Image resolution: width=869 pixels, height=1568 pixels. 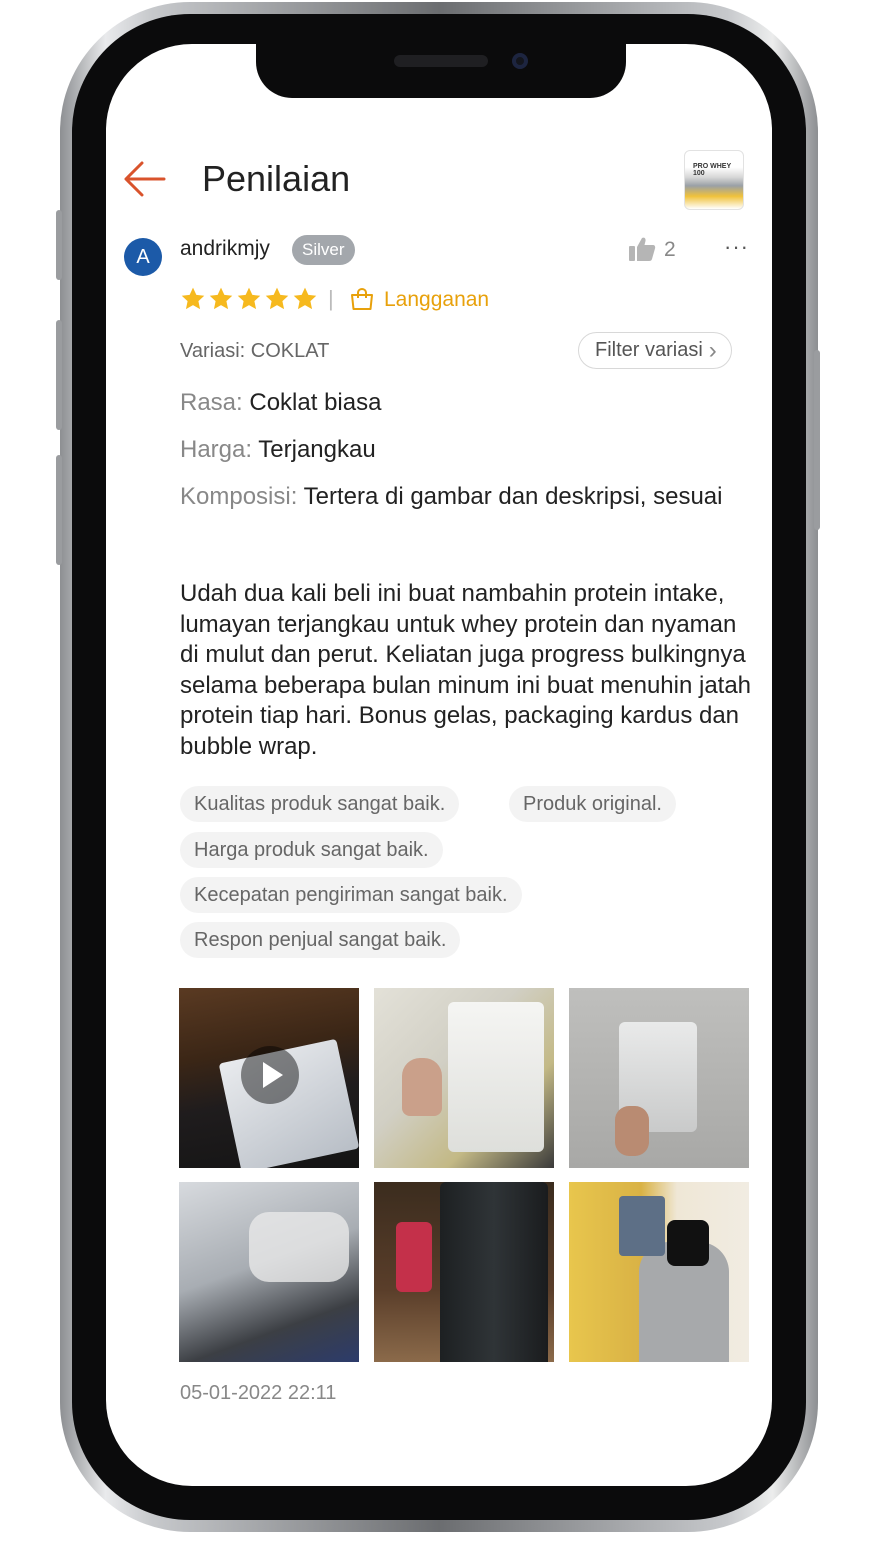 I want to click on product-thumbnail: PRO WHEY 100, so click(x=714, y=180).